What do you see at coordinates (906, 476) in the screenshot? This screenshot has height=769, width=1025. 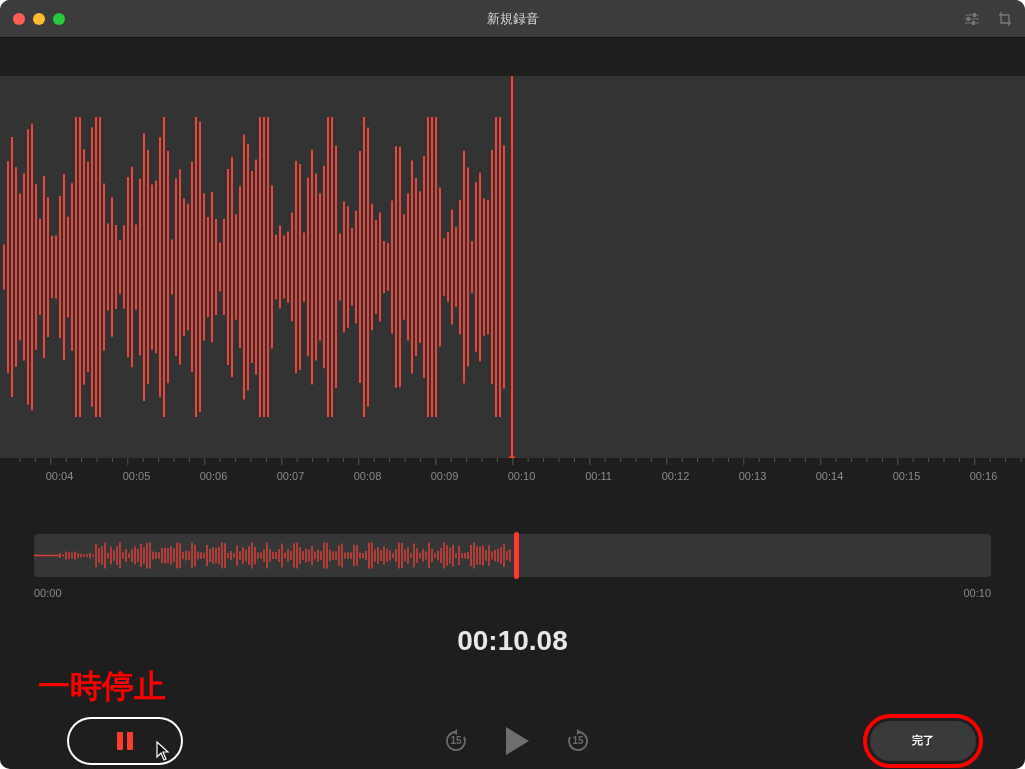 I see `time-label: 00:15` at bounding box center [906, 476].